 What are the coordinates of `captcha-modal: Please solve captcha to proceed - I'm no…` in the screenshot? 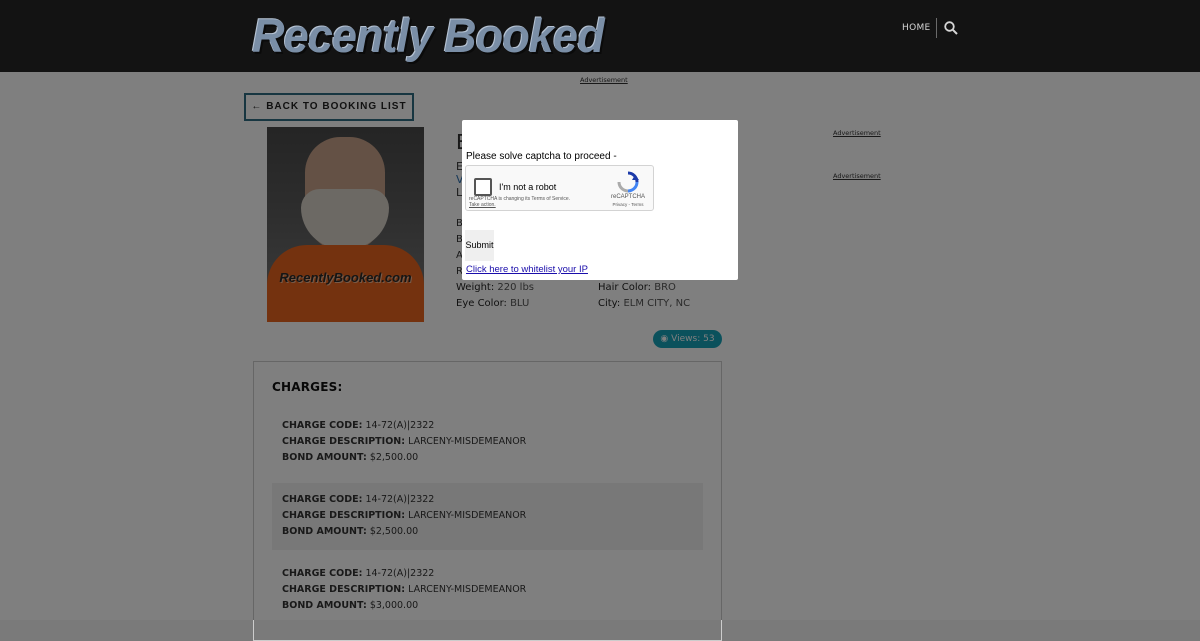 It's located at (600, 200).